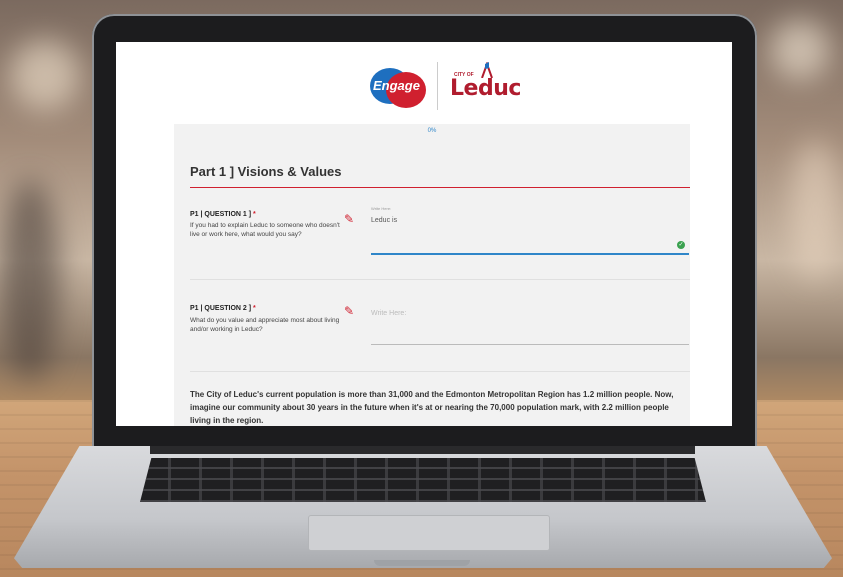  What do you see at coordinates (440, 187) in the screenshot?
I see `section-underline` at bounding box center [440, 187].